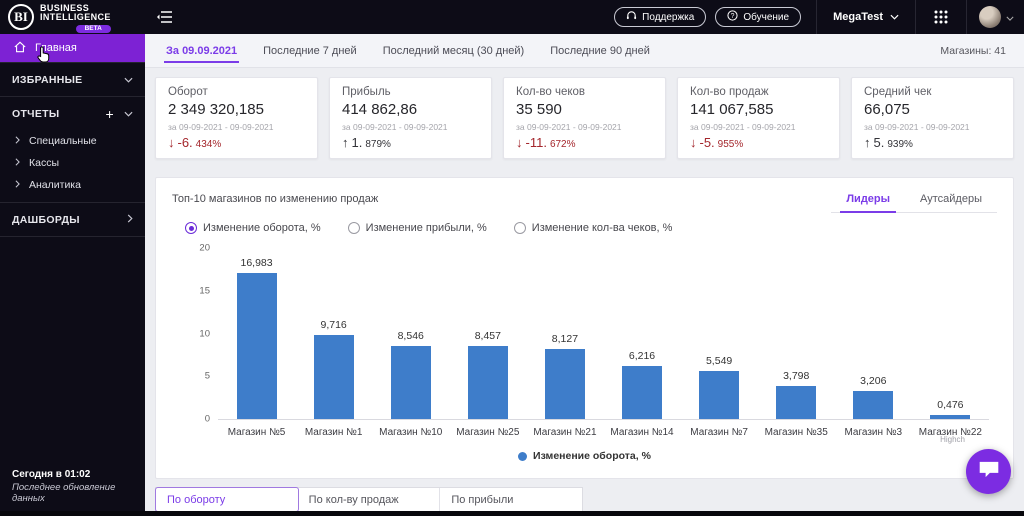  I want to click on app-logo: BI BUSINESS INTELLIGENCE BETA, so click(72, 17).